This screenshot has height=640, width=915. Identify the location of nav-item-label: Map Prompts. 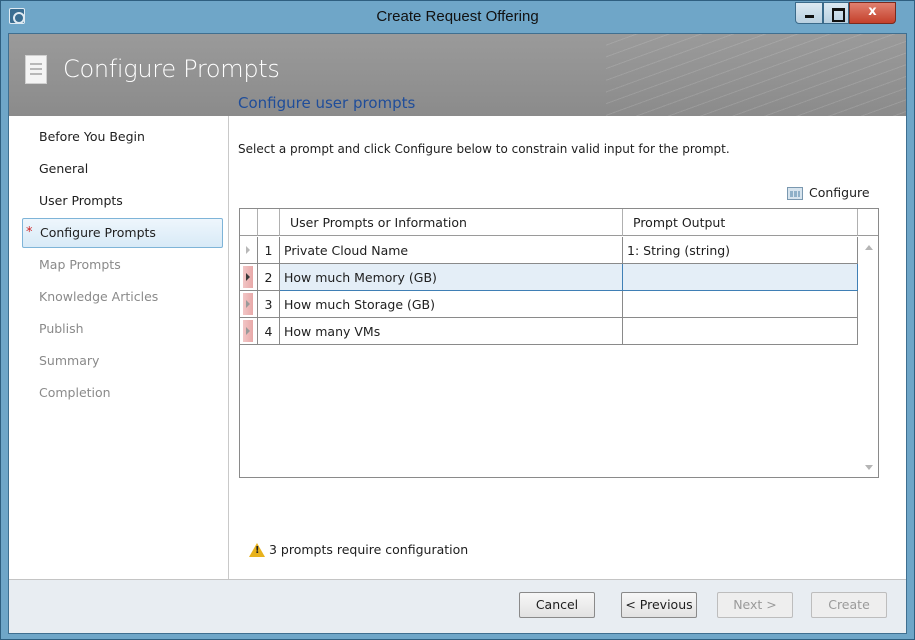
(80, 264).